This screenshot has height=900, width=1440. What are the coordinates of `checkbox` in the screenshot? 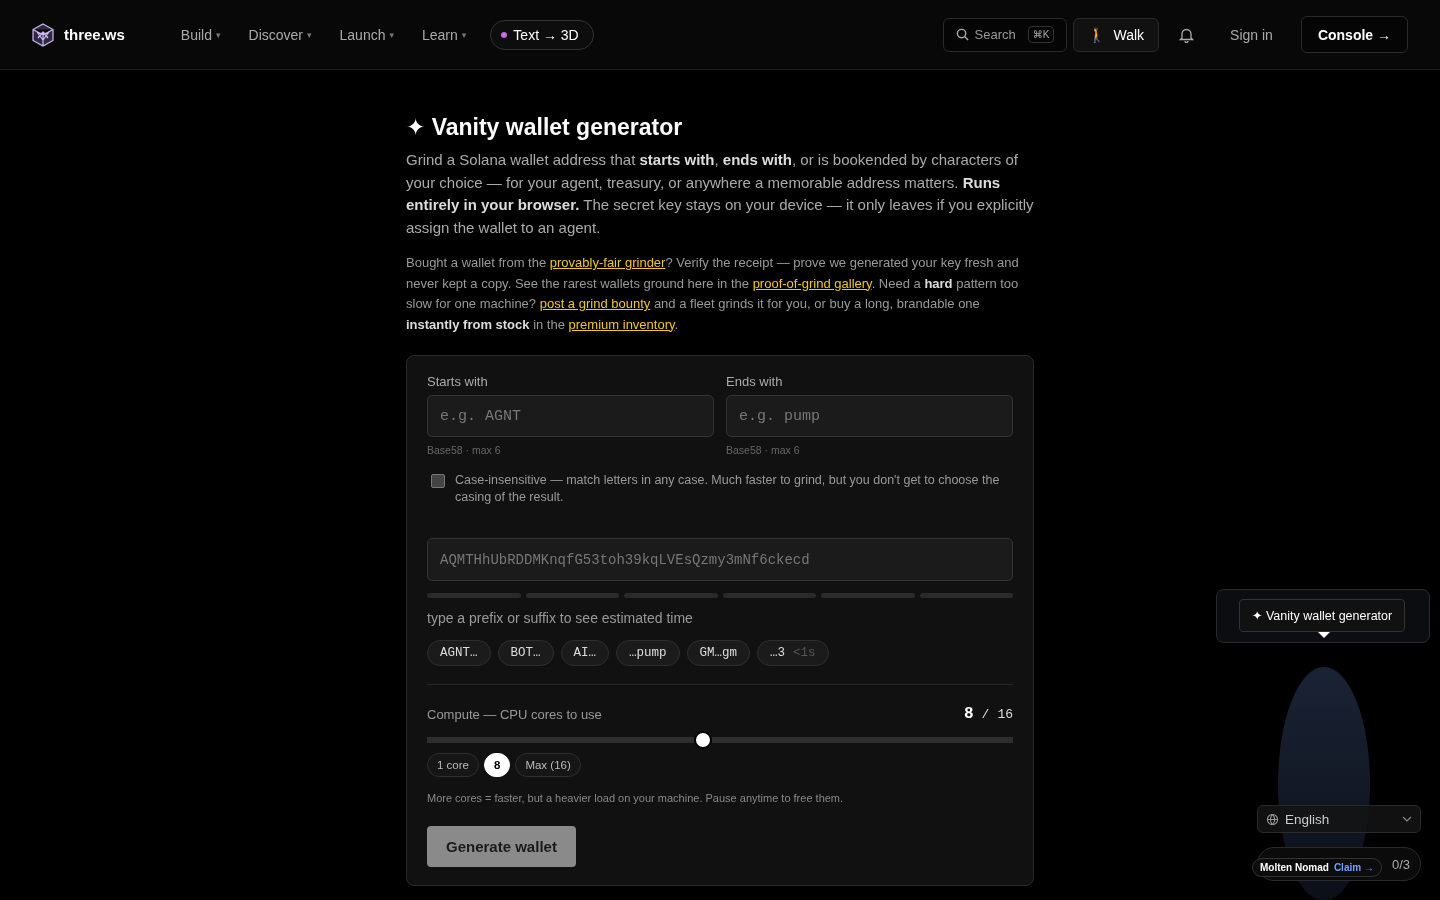 It's located at (438, 481).